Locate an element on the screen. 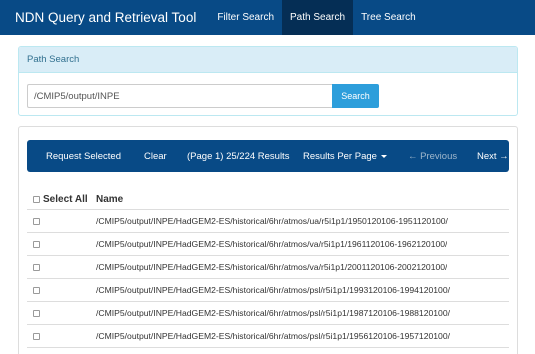 Image resolution: width=535 pixels, height=354 pixels. nav-path-search: Path Search is located at coordinates (318, 17).